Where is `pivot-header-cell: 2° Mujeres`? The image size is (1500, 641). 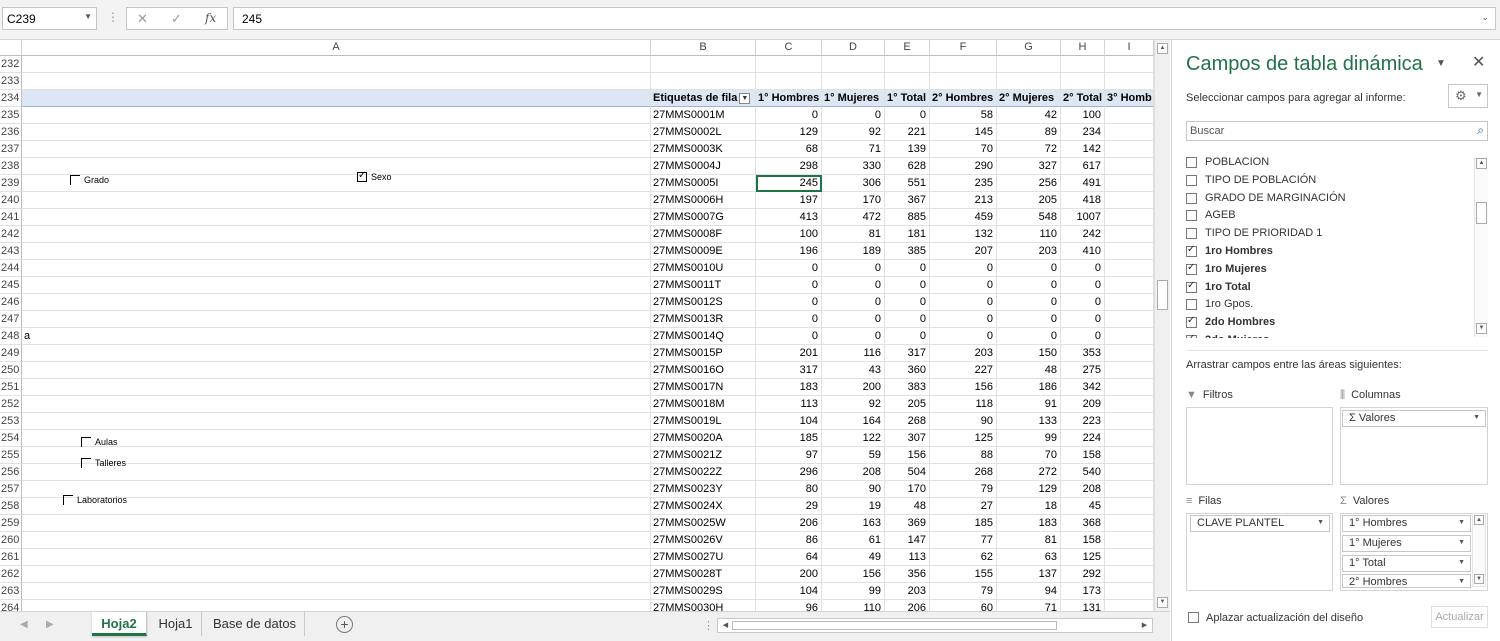 pivot-header-cell: 2° Mujeres is located at coordinates (1029, 98).